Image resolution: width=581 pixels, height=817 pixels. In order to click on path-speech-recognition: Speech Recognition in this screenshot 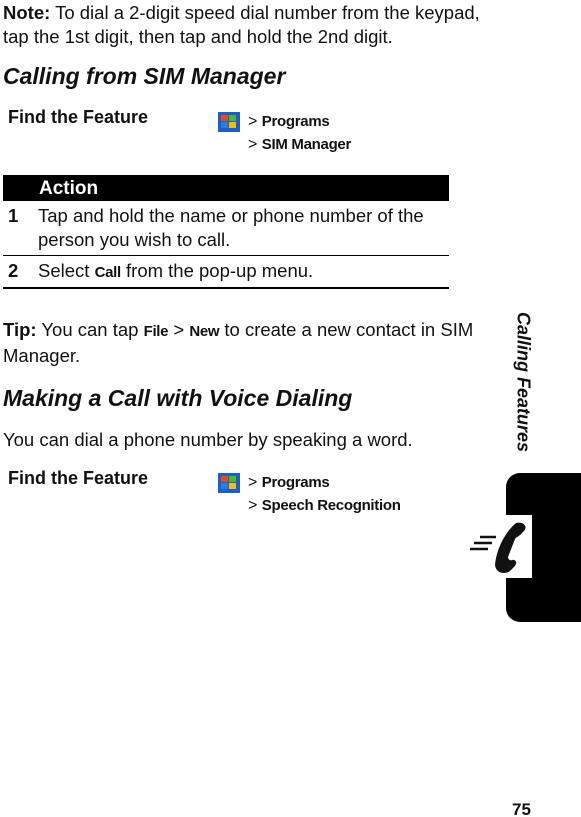, I will do `click(331, 505)`.